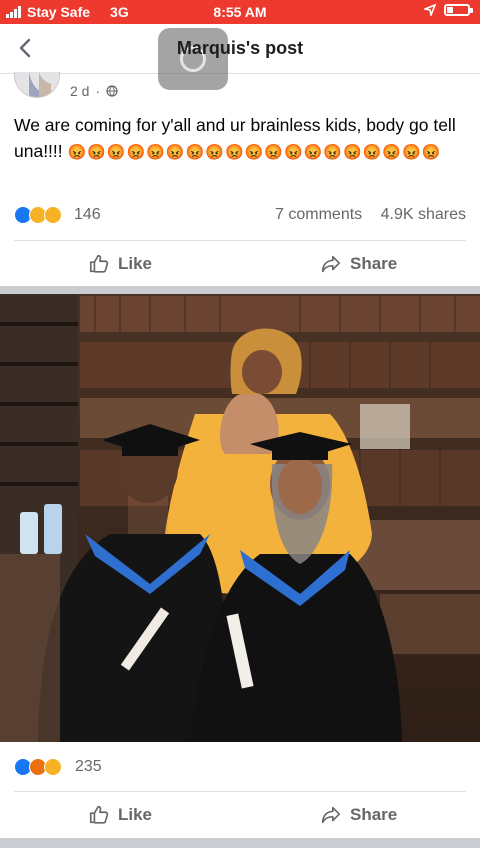 This screenshot has width=480, height=848. I want to click on post-reaction-summary: 146 7 comments 4.9K shares, so click(240, 216).